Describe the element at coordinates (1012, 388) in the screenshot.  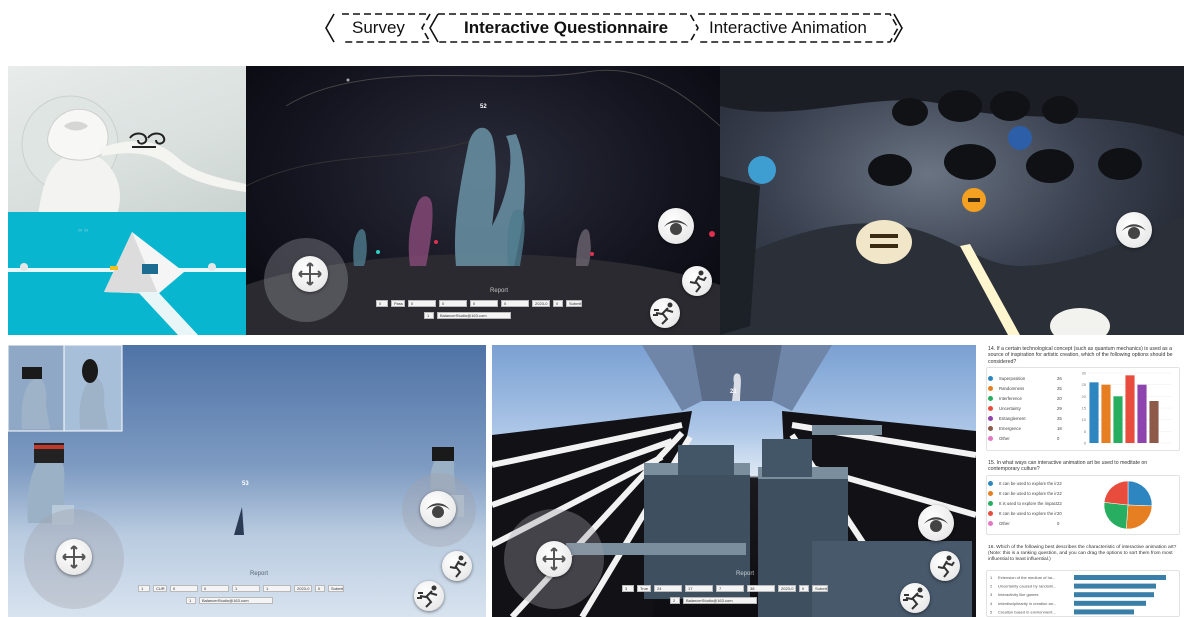
I see `legend-label: Randomness` at that location.